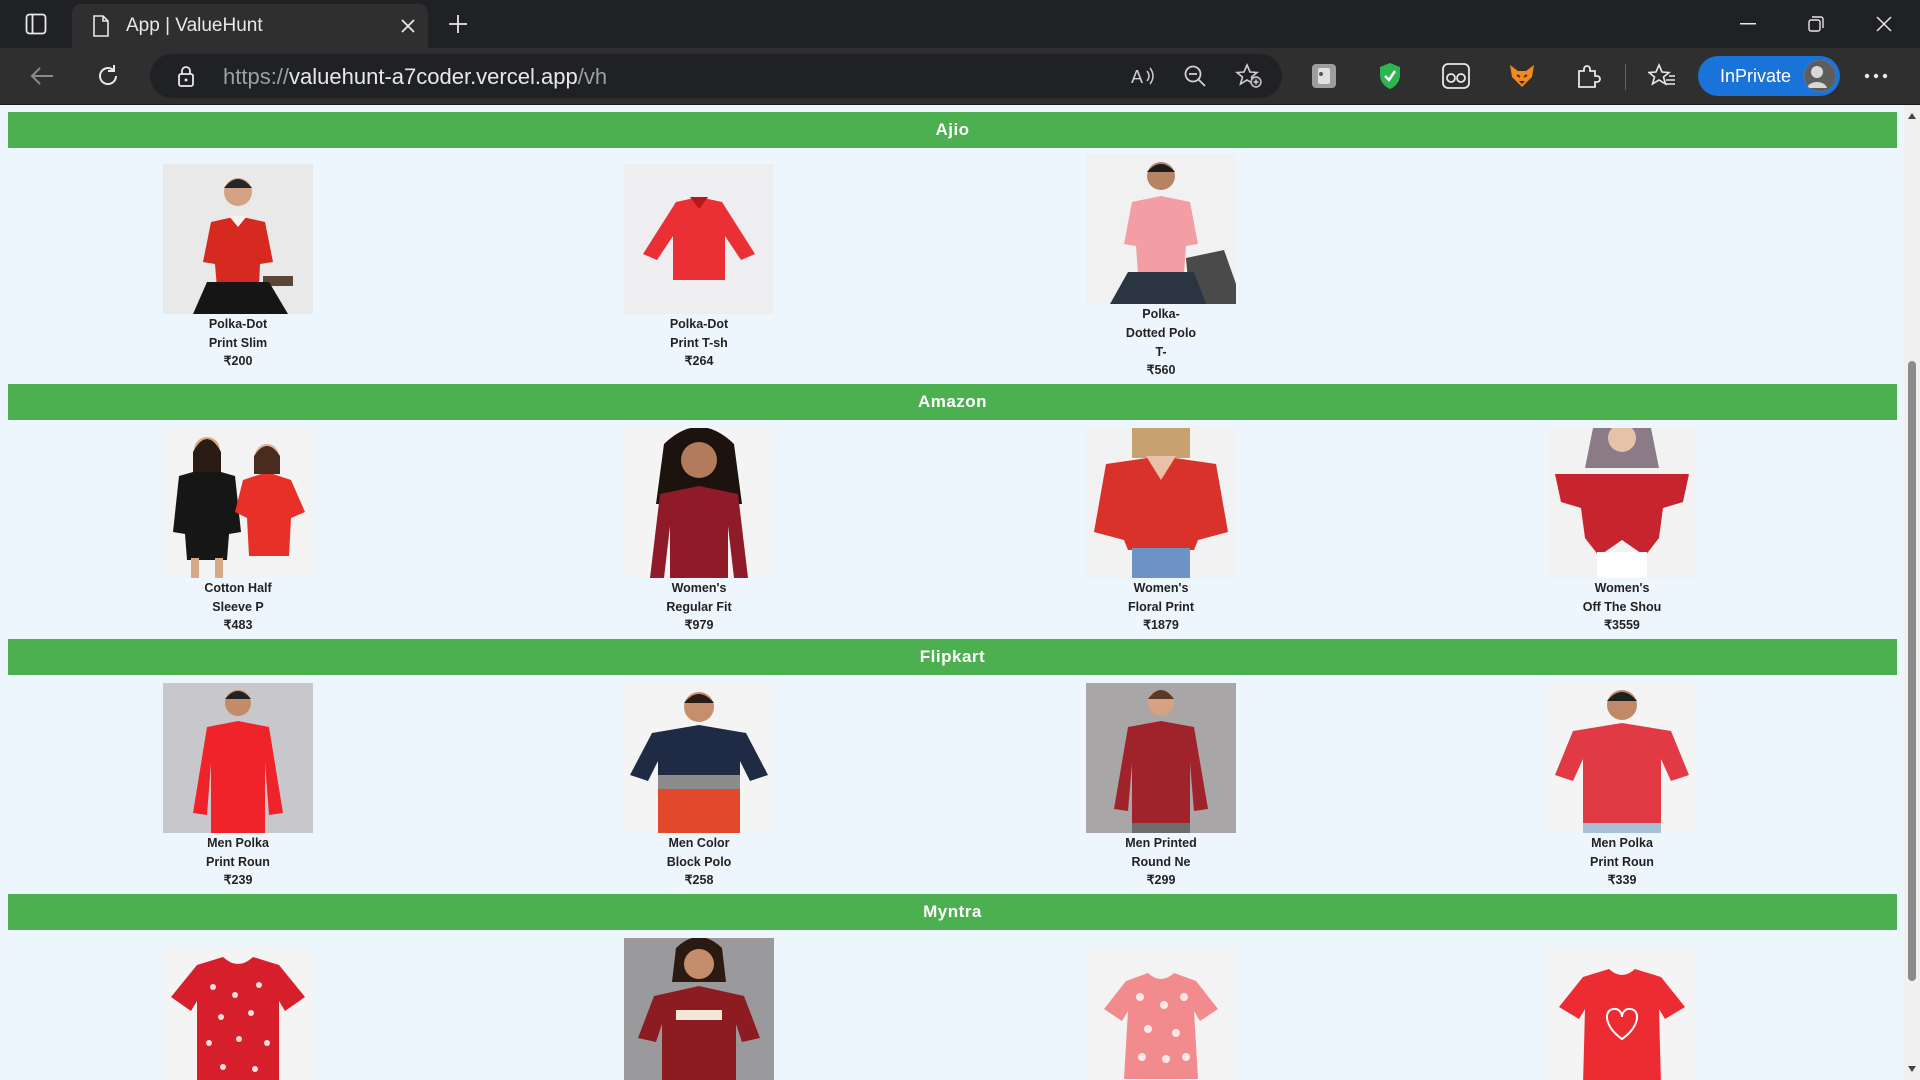 This screenshot has width=1920, height=1080. I want to click on tab-title: App | ValueHunt, so click(194, 25).